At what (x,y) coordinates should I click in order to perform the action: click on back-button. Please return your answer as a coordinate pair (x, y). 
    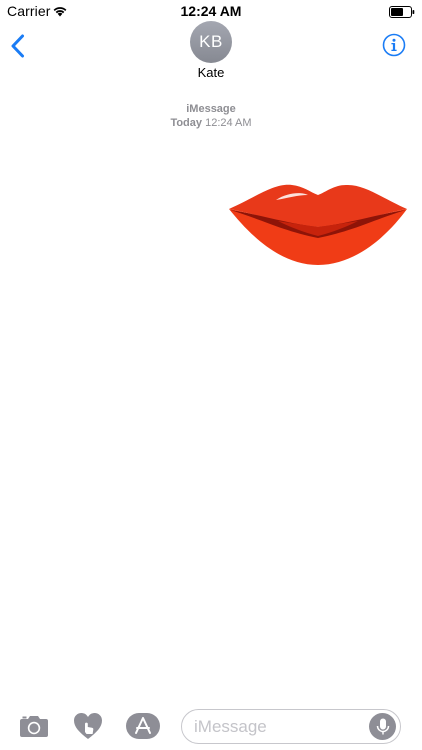
    Looking at the image, I should click on (18, 48).